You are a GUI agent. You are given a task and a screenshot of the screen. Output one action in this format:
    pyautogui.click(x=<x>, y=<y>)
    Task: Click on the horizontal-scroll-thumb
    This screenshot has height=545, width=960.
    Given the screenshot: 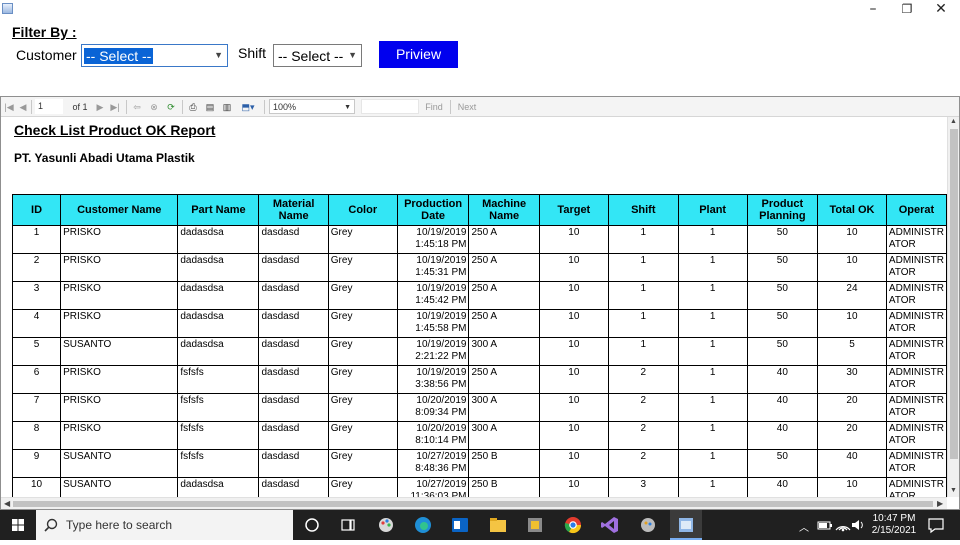 What is the action you would take?
    pyautogui.click(x=473, y=504)
    